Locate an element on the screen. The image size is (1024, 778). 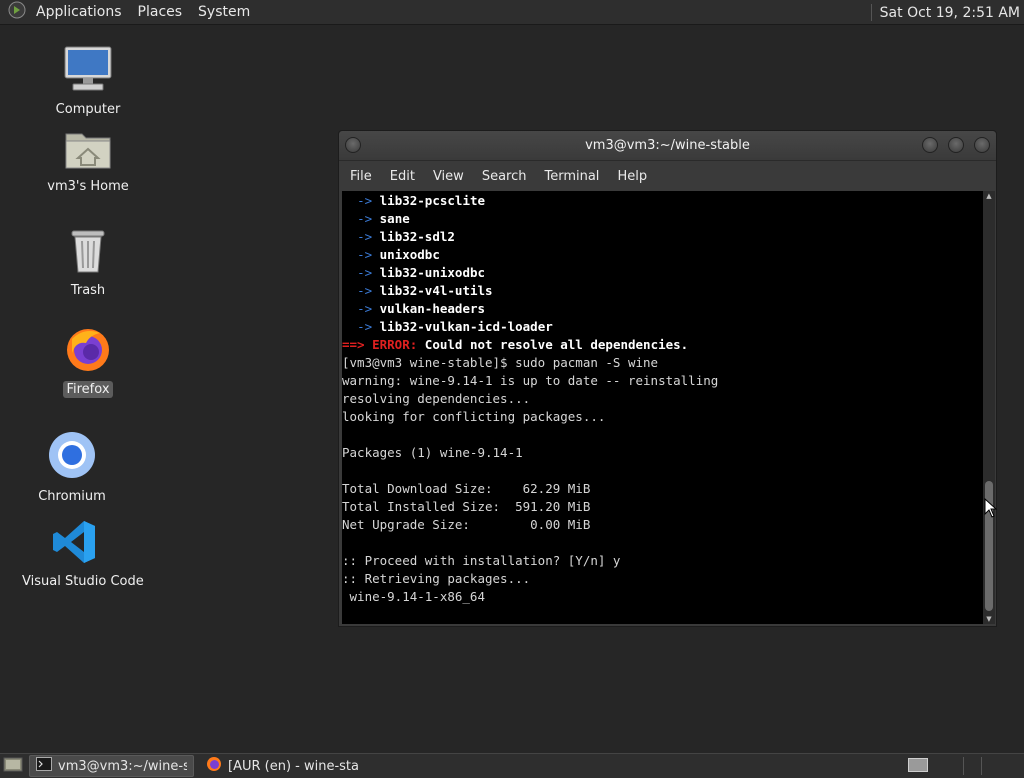
terminal-line: Net Upgrade Size: 0.00 MiB is located at coordinates (466, 524).